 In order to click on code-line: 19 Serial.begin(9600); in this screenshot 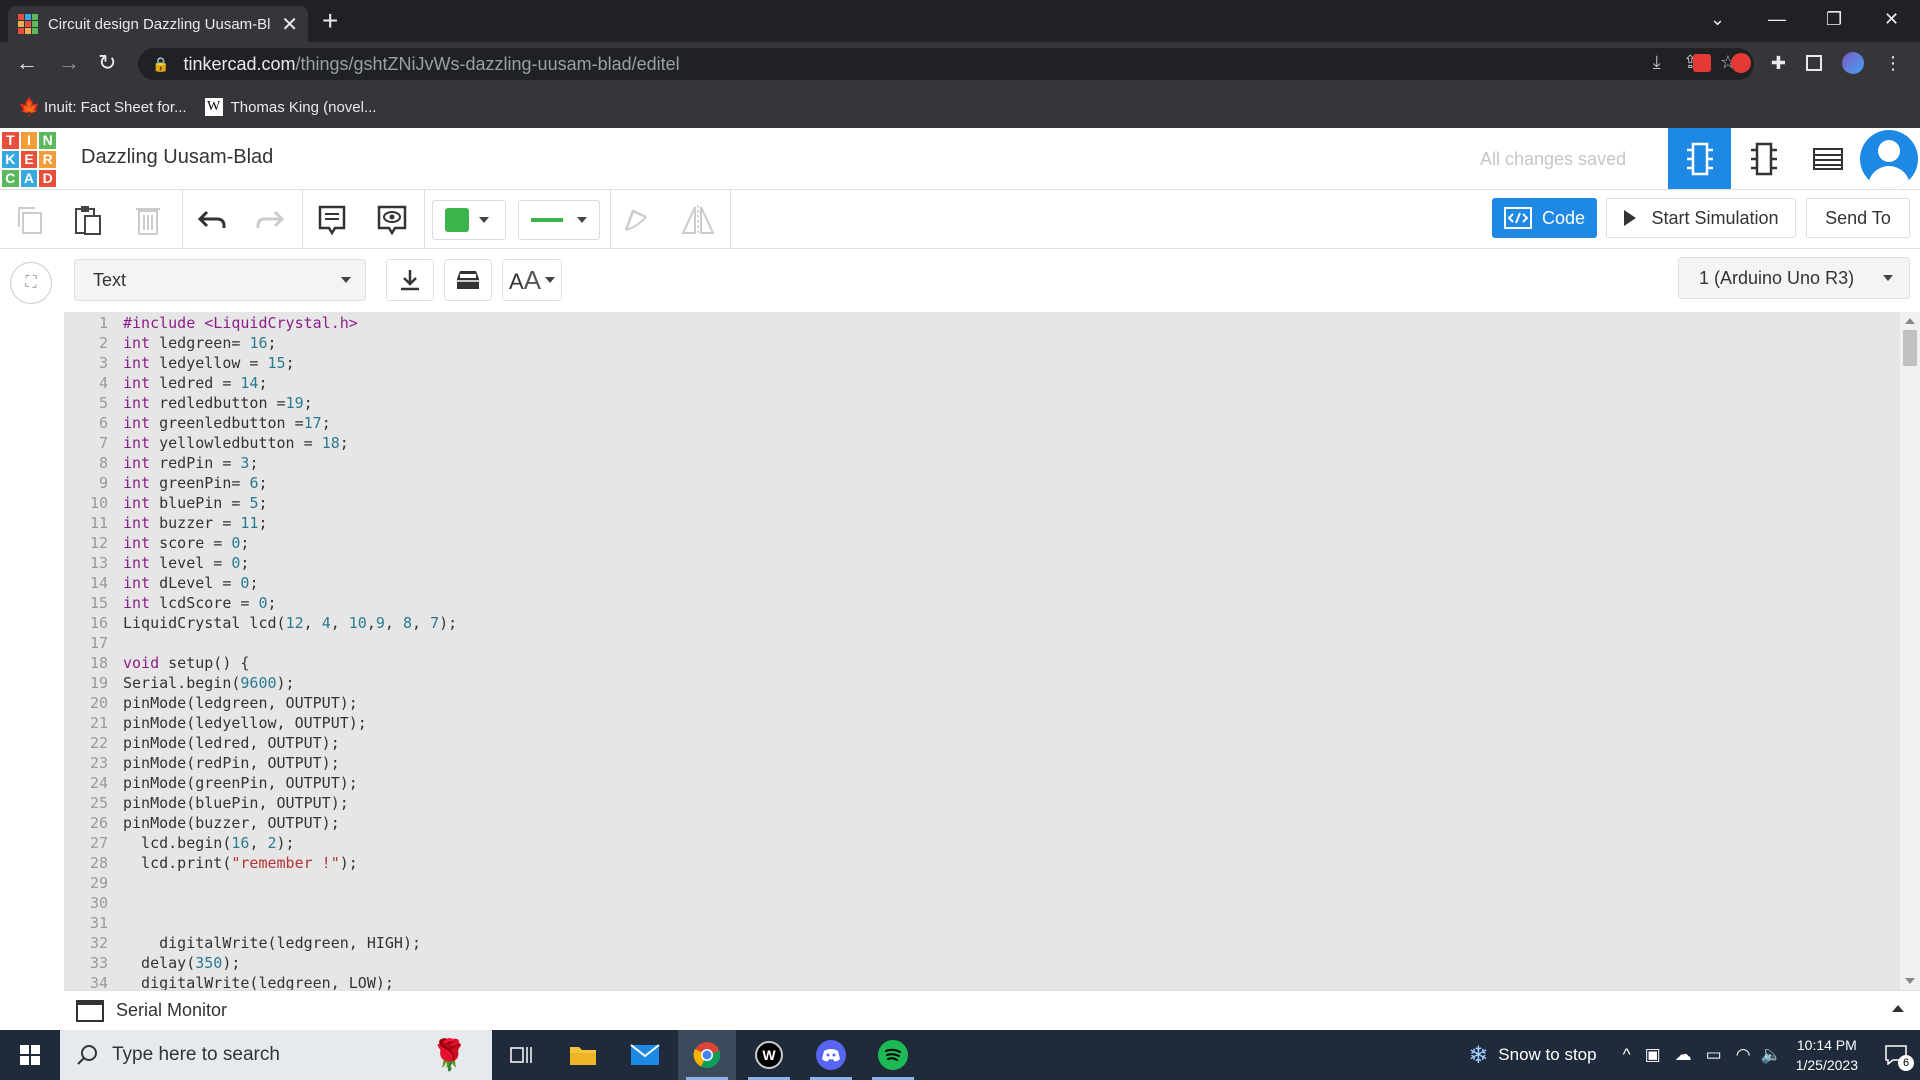, I will do `click(179, 683)`.